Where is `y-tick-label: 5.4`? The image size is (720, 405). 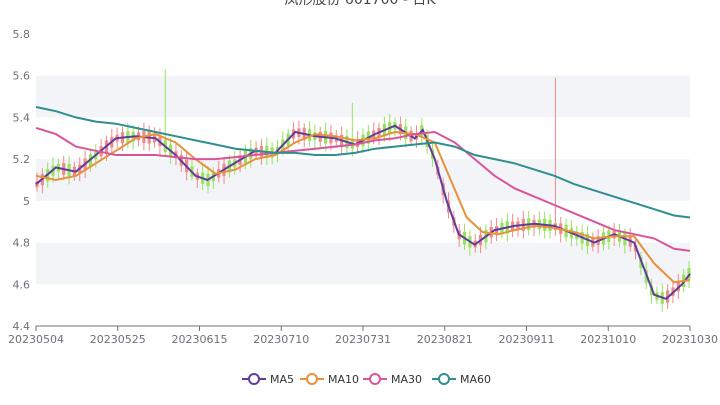
y-tick-label: 5.4 is located at coordinates (22, 117).